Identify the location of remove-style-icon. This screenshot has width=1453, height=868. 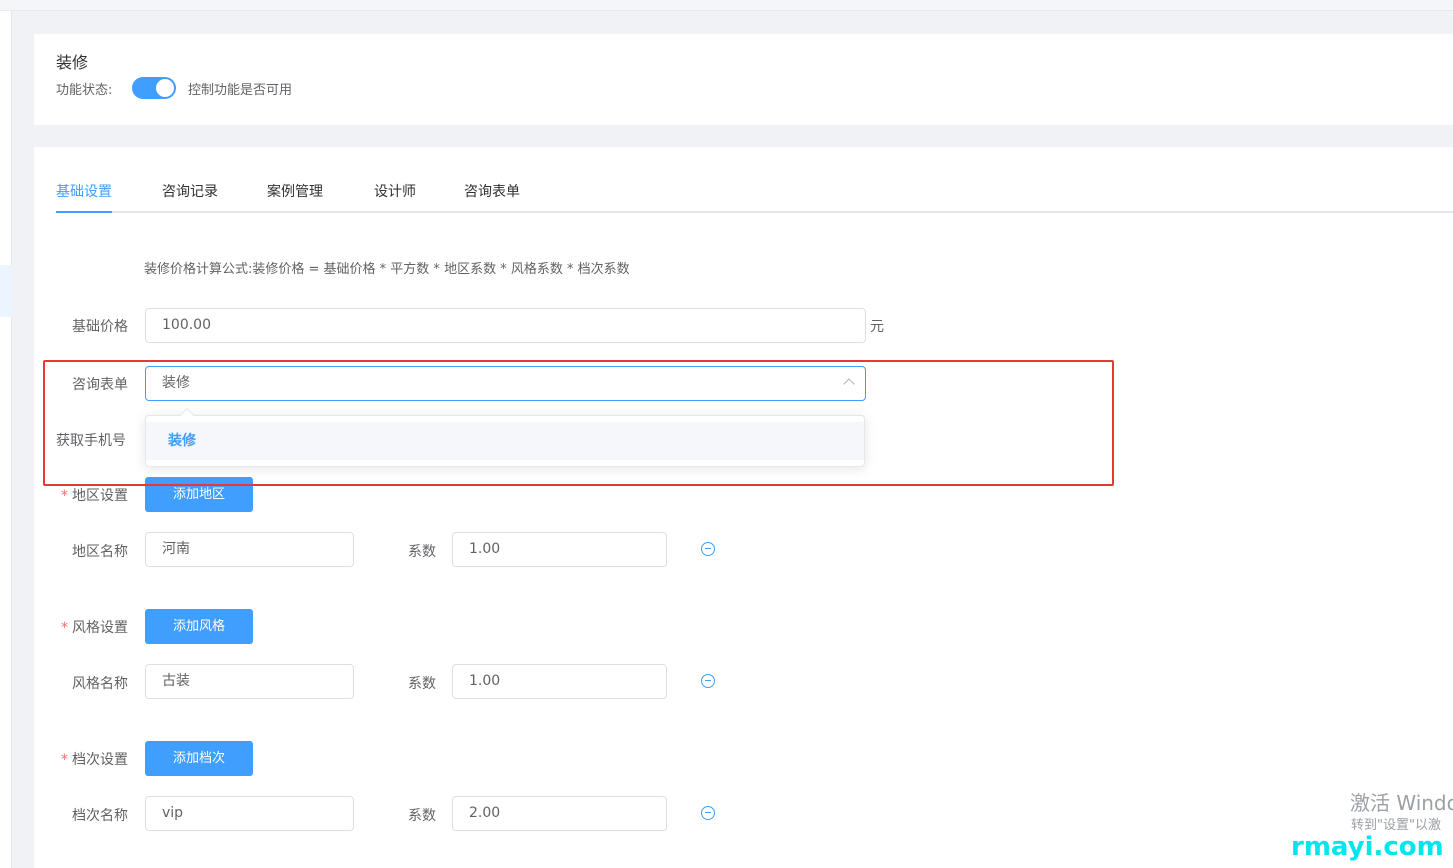
(708, 681).